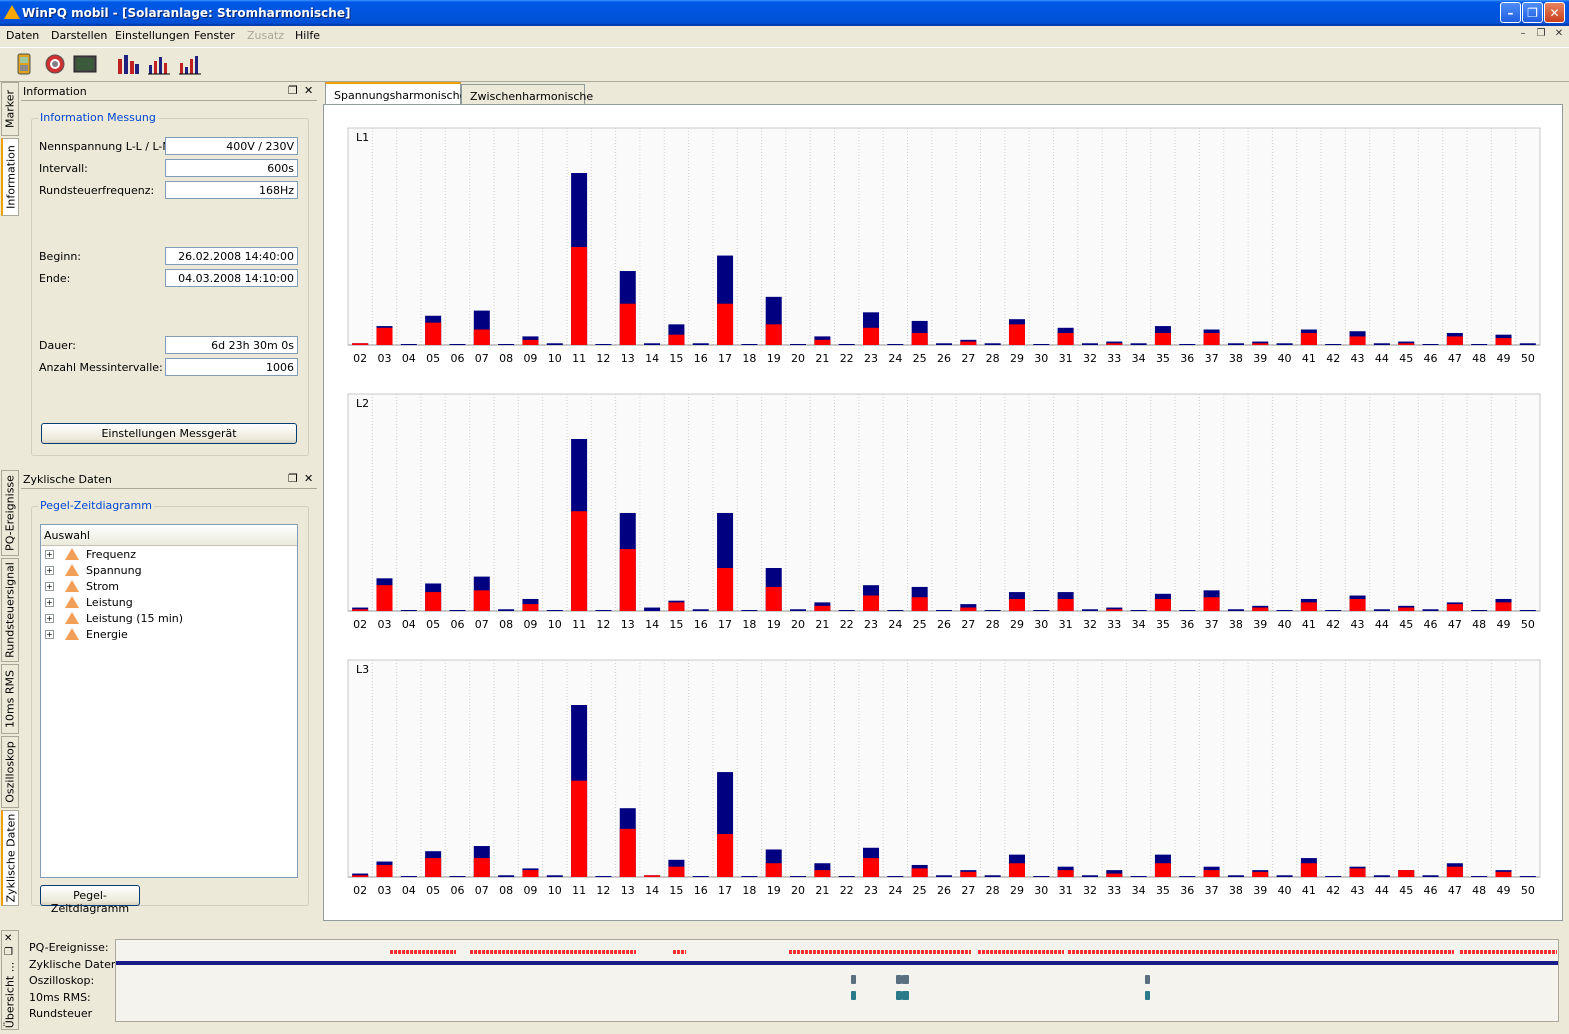 This screenshot has height=1034, width=1569. Describe the element at coordinates (231, 168) in the screenshot. I see `field-intervall: 600s` at that location.